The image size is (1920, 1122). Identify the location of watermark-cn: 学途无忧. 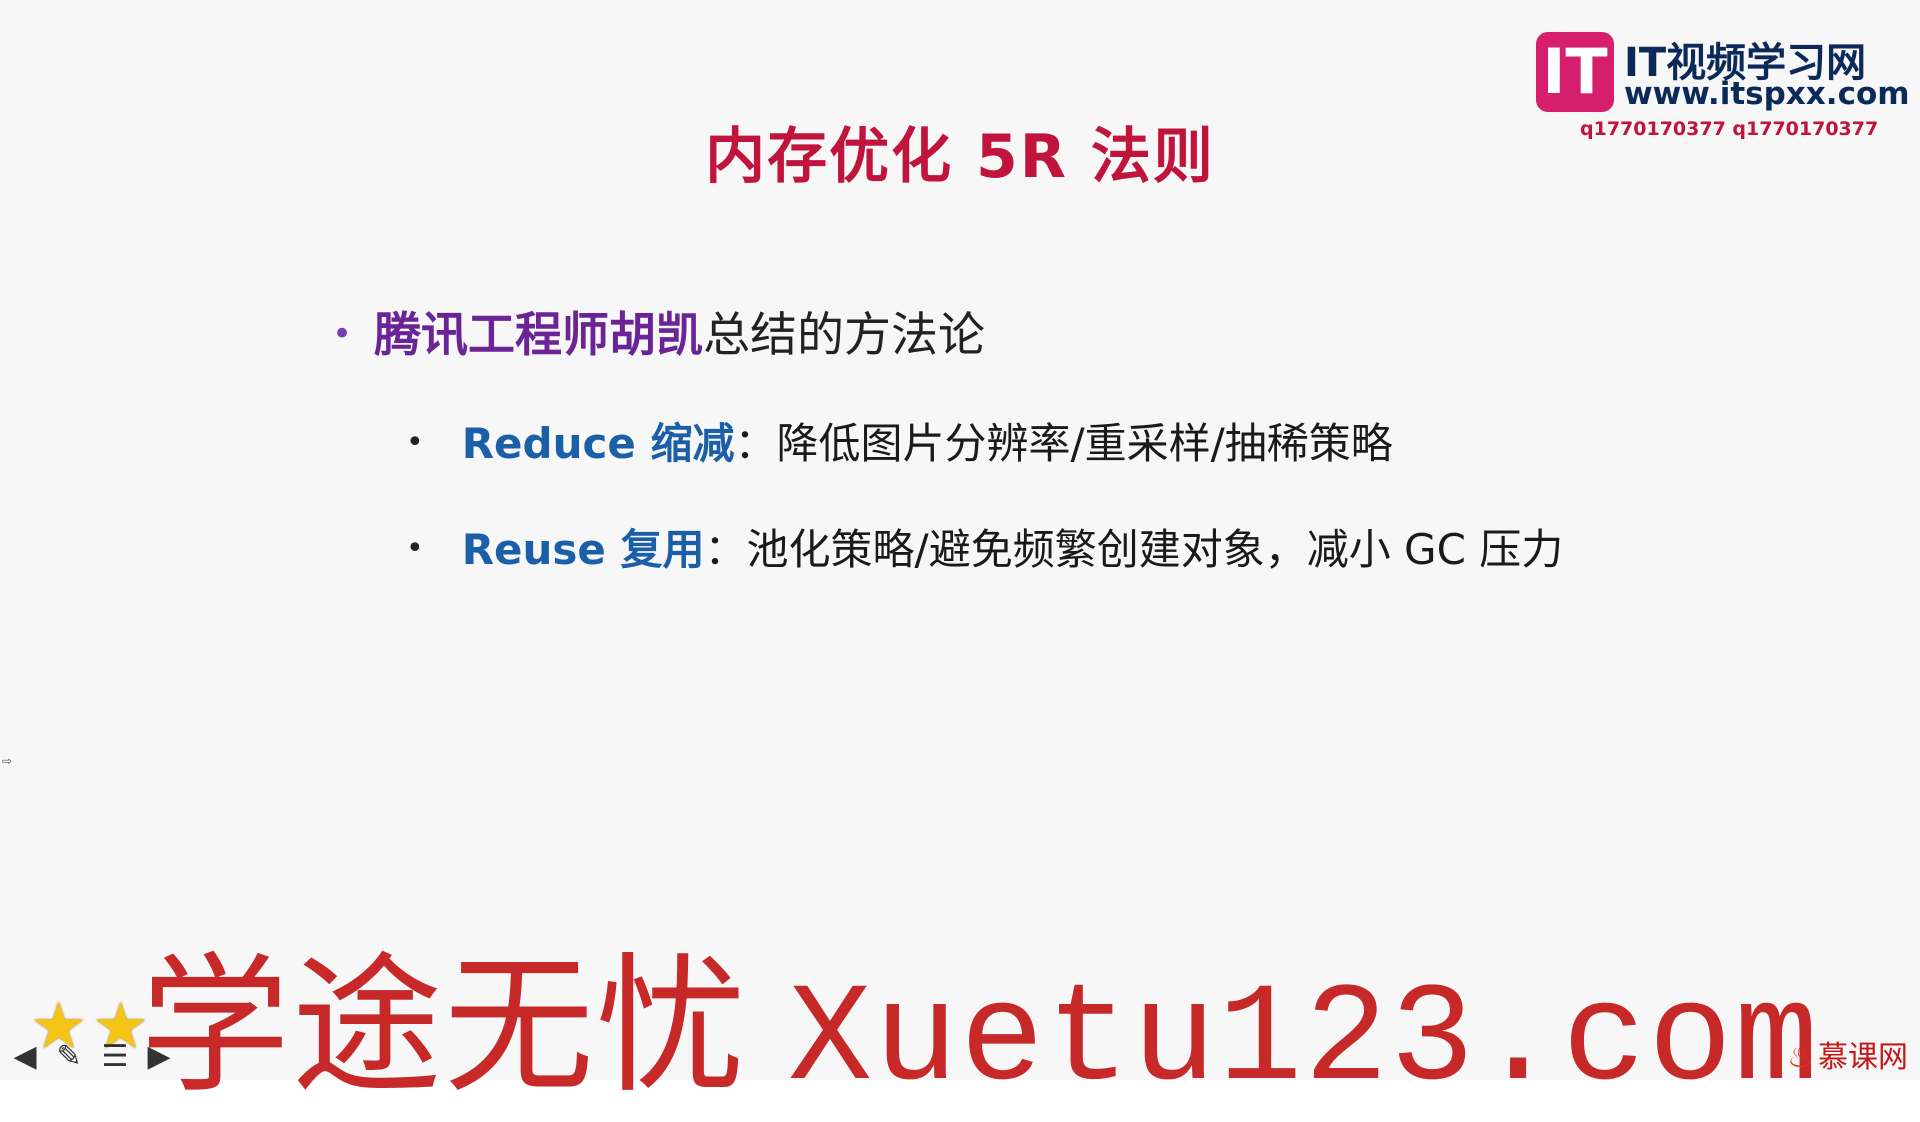
(444, 1027).